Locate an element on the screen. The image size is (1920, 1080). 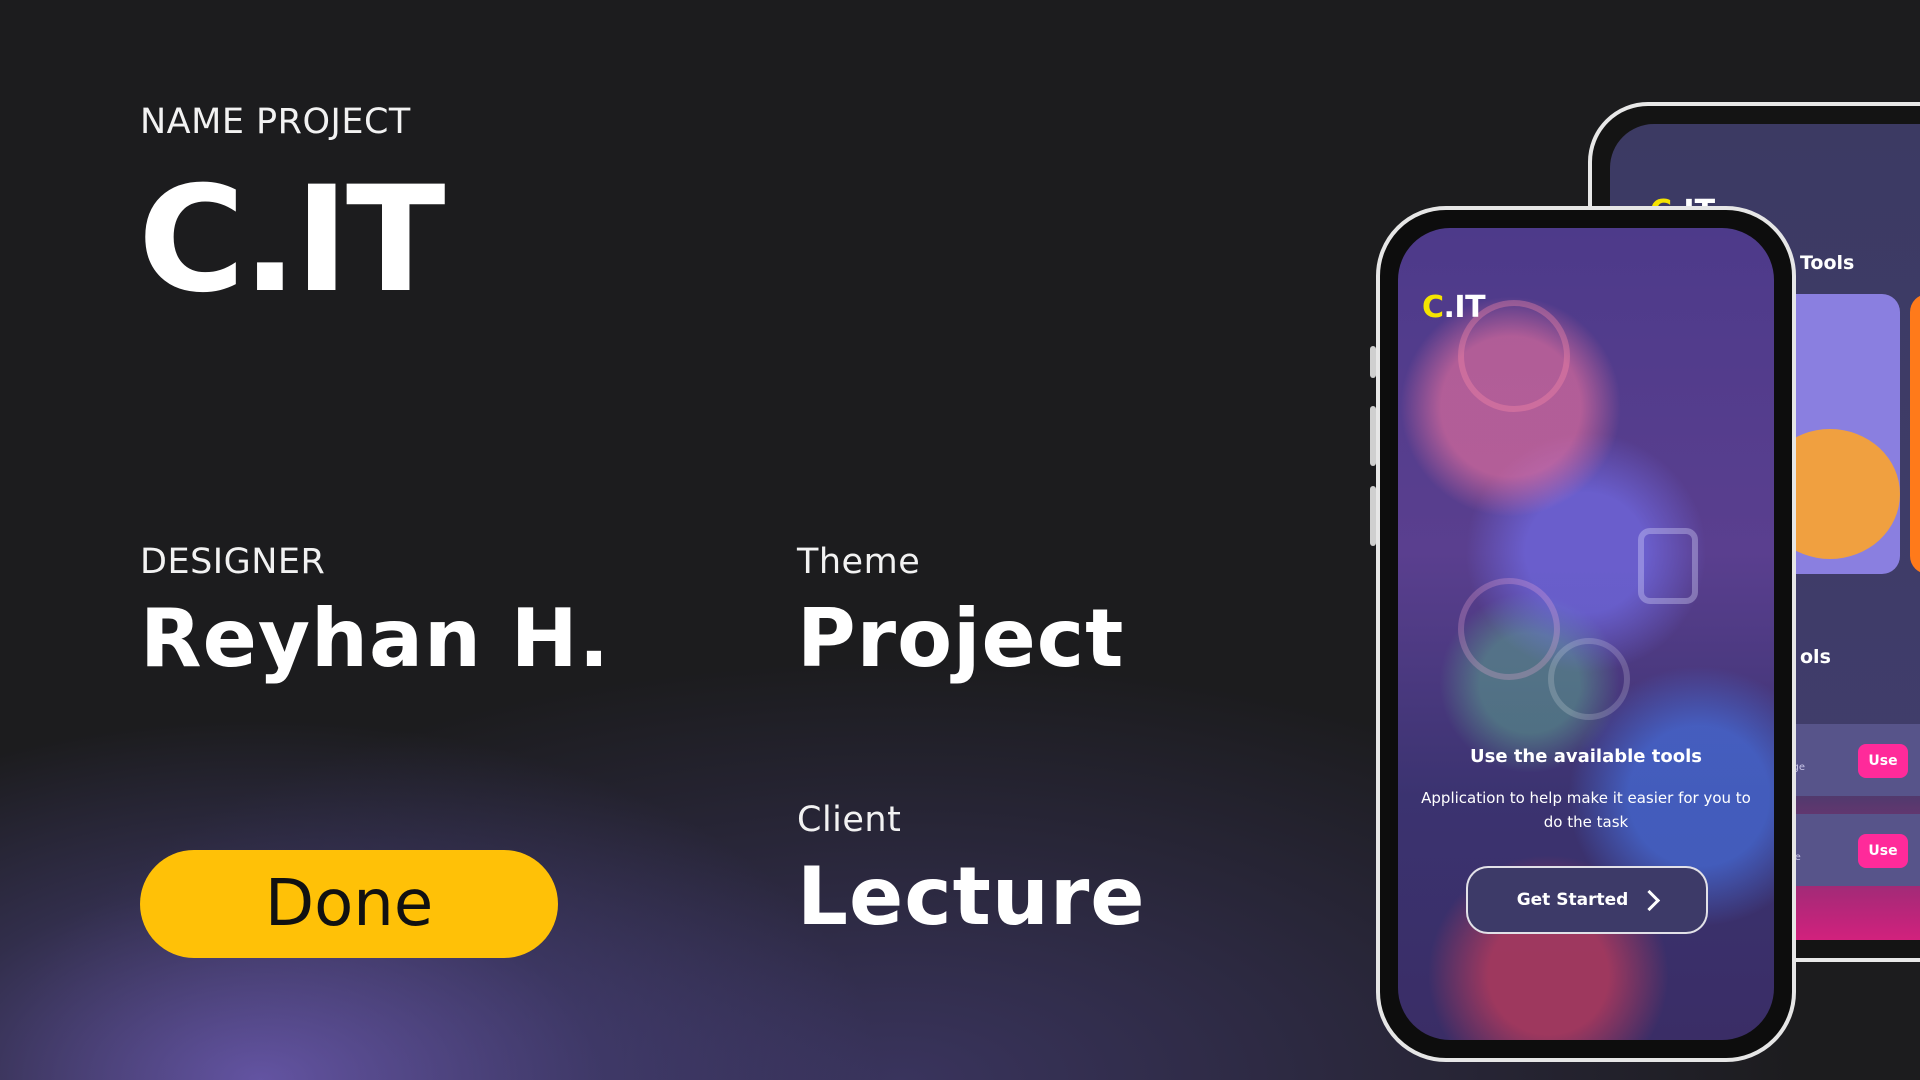
project-name-label: NAME PROJECT is located at coordinates (275, 122).